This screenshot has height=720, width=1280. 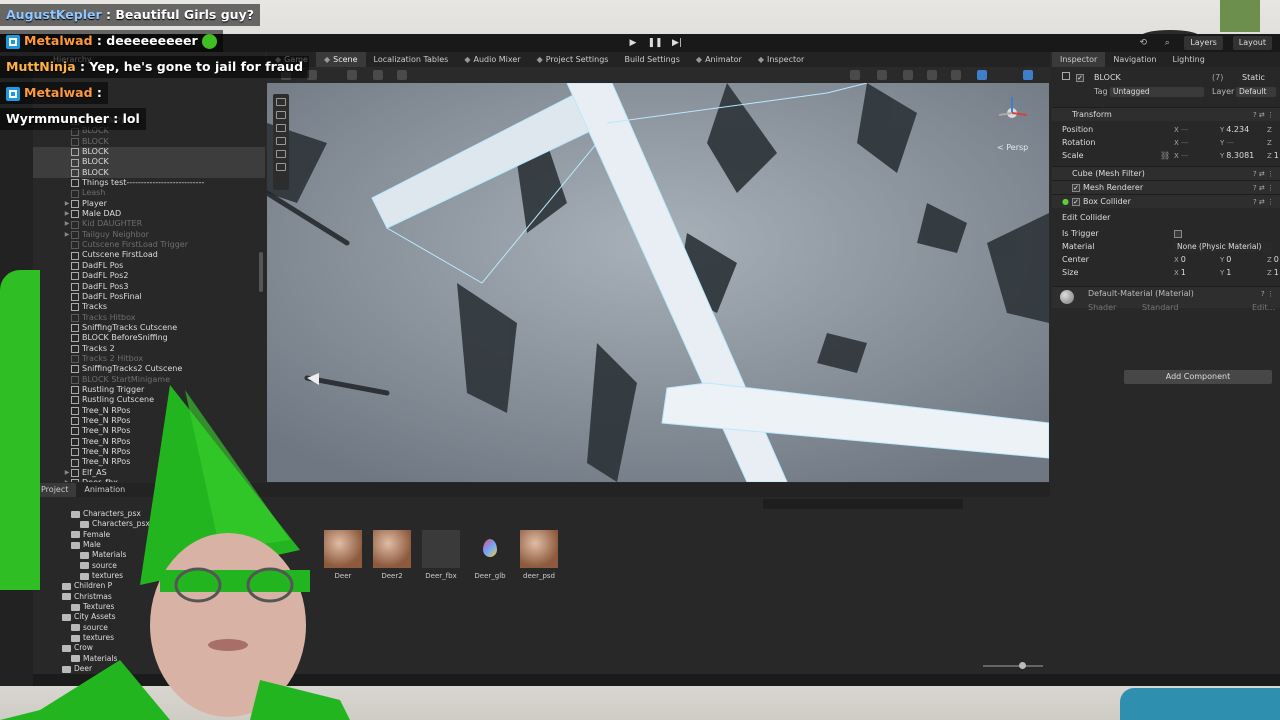 I want to click on asset-item: deer_psd, so click(x=539, y=555).